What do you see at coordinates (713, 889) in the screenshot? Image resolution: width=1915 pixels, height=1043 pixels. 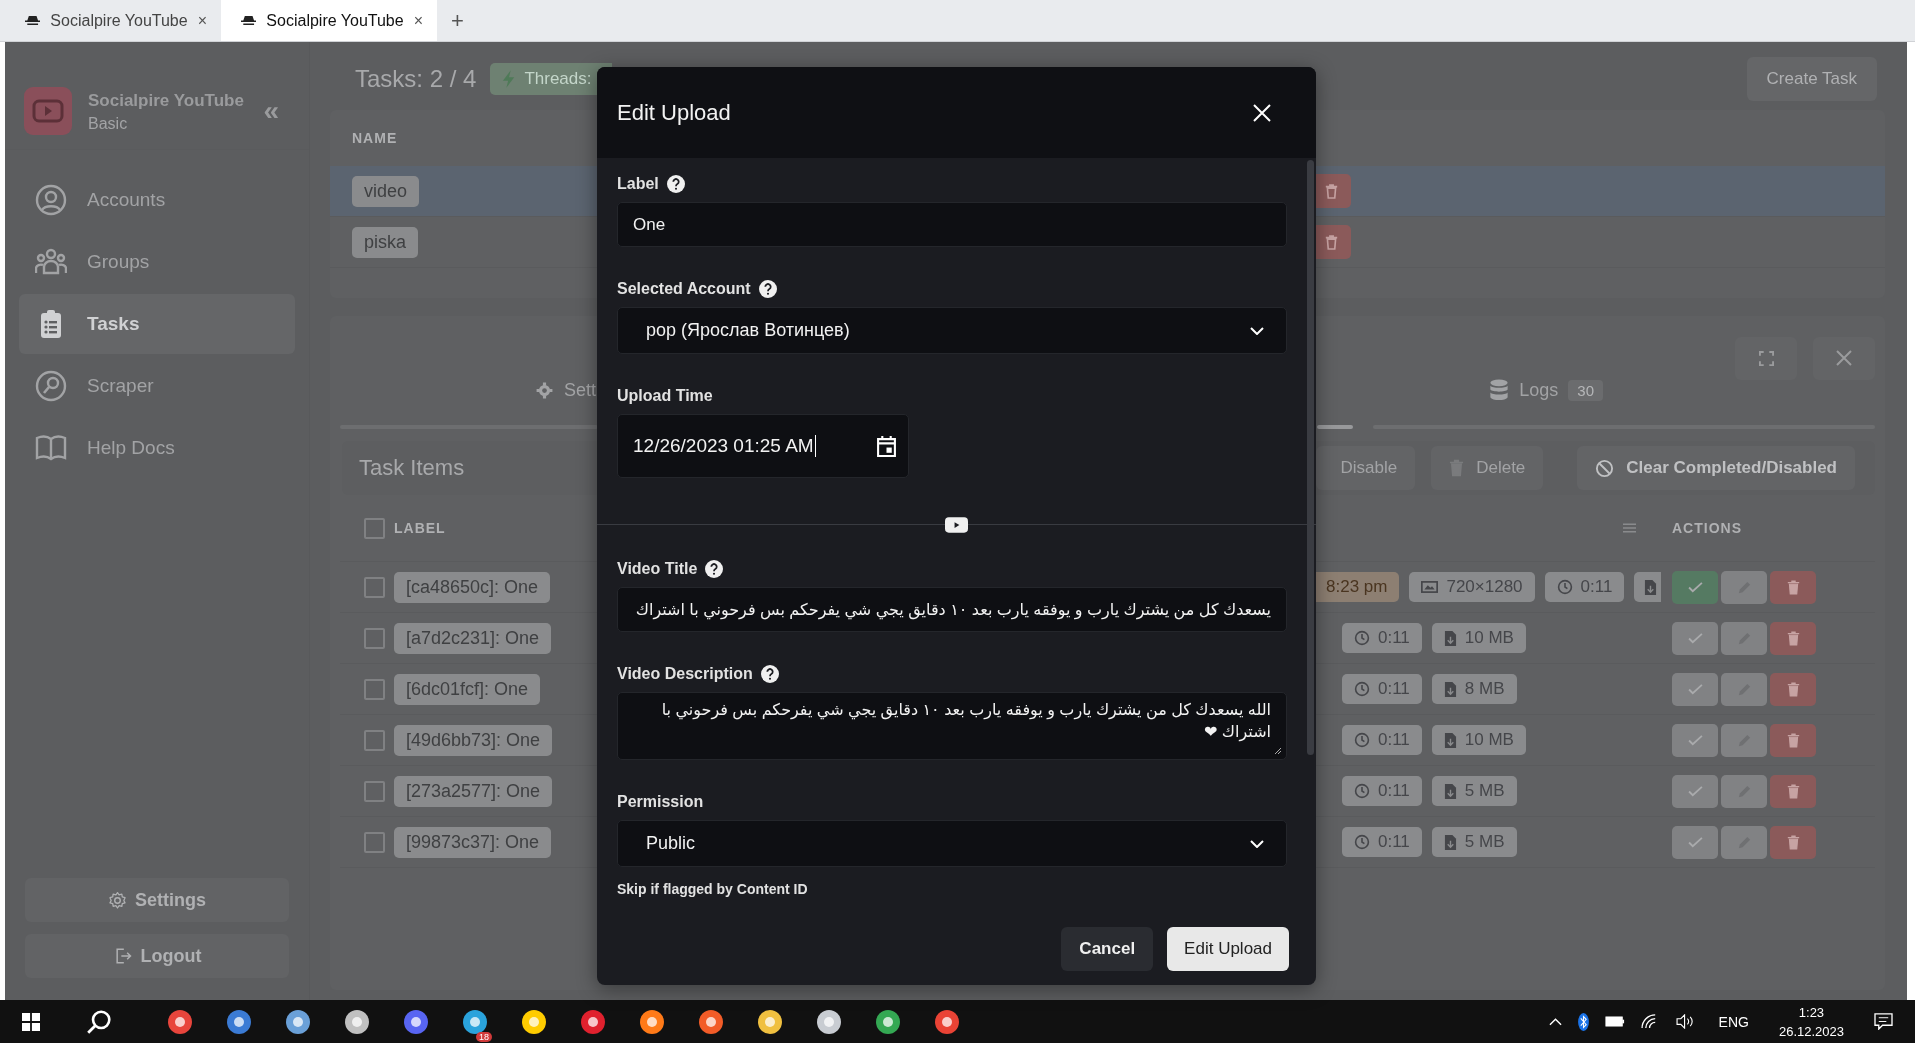 I see `field-label: Skip if flagged by Content ID` at bounding box center [713, 889].